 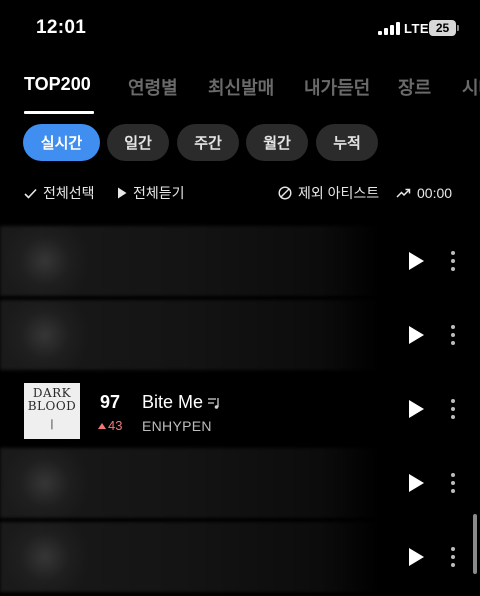 What do you see at coordinates (339, 193) in the screenshot?
I see `exclude-artist-label: 제외 아티스트` at bounding box center [339, 193].